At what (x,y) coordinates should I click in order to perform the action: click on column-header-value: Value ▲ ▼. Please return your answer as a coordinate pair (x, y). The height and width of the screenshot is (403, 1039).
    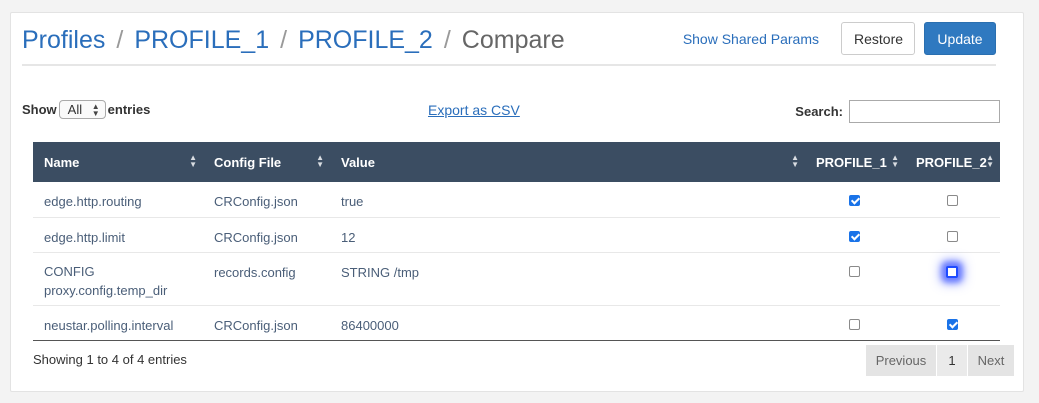
    Looking at the image, I should click on (567, 162).